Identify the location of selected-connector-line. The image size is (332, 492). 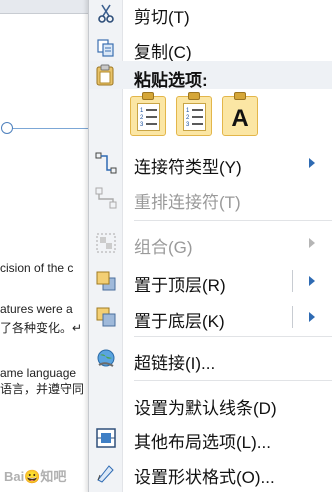
(52, 128).